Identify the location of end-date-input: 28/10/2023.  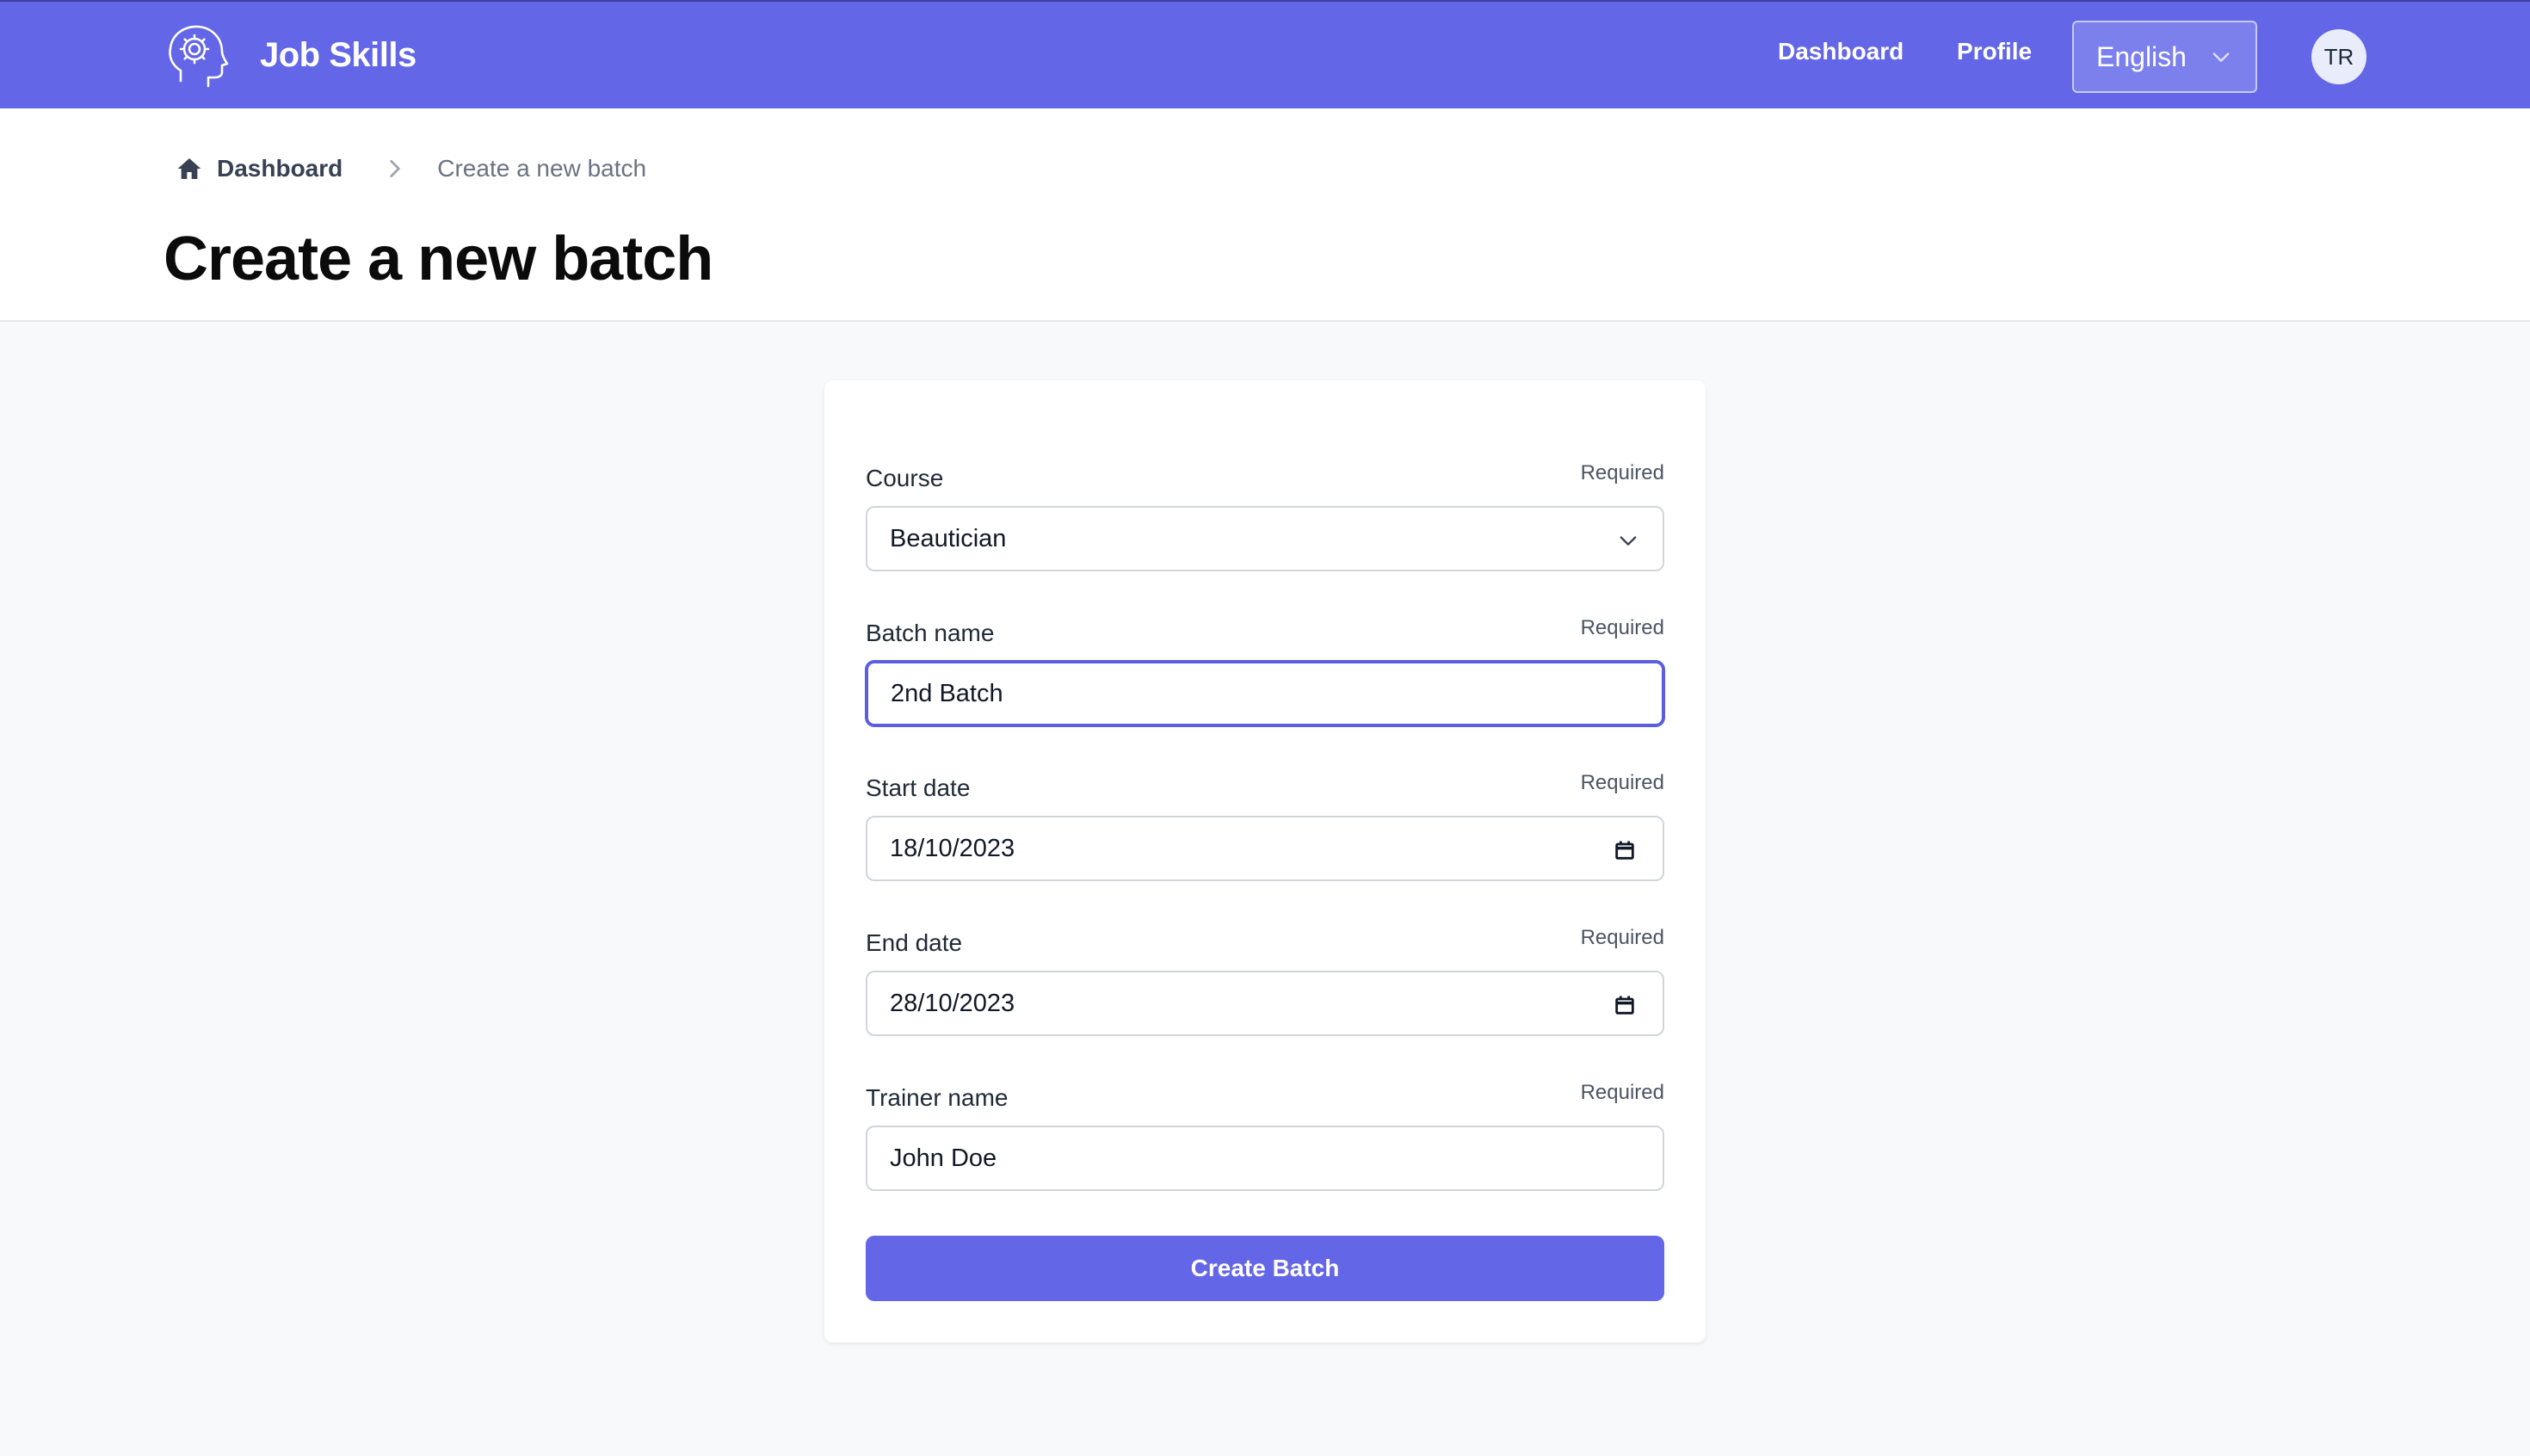
(1265, 1003).